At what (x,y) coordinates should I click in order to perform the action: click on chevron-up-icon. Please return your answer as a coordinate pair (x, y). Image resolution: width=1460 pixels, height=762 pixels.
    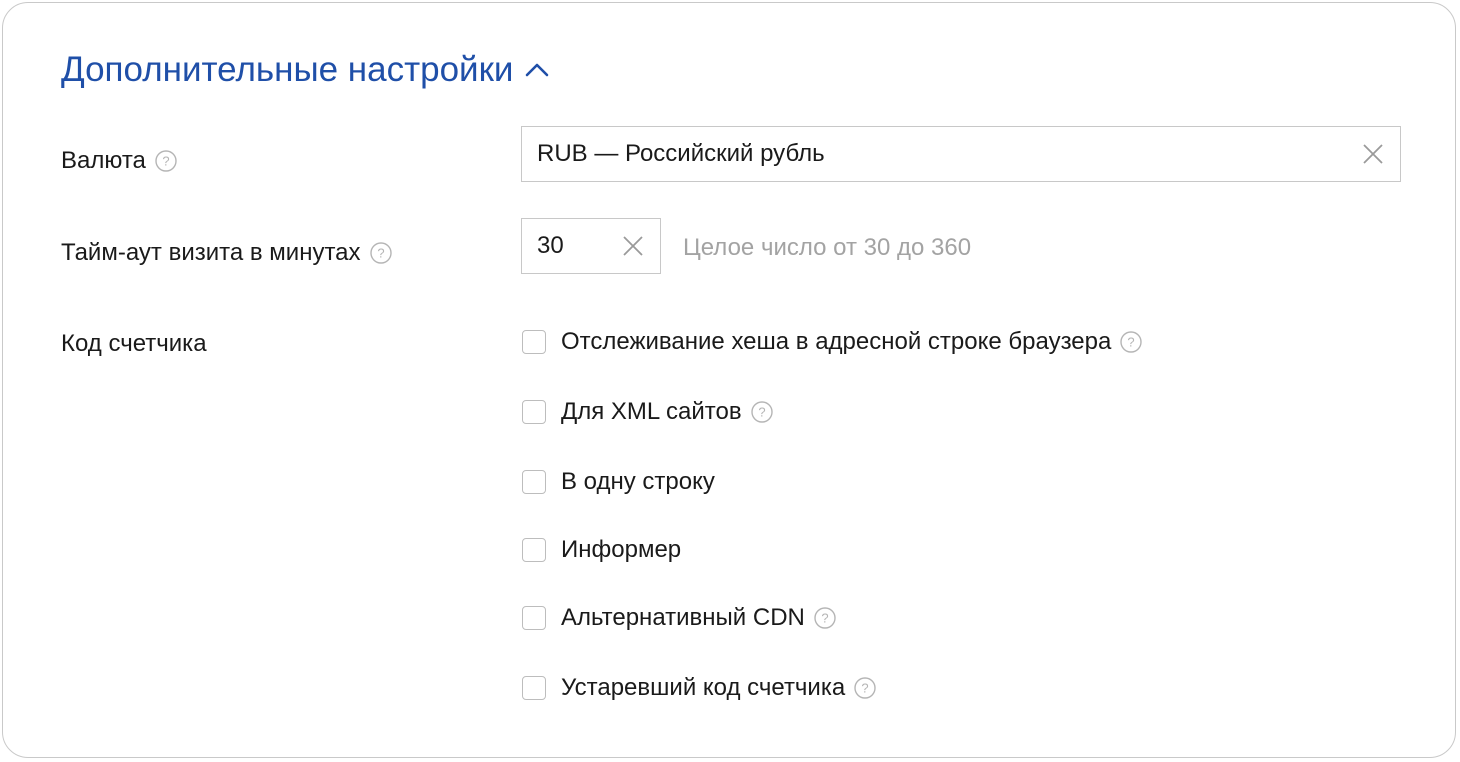
    Looking at the image, I should click on (537, 70).